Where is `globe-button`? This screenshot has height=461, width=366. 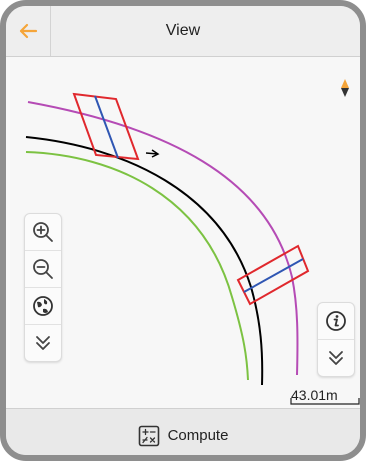 globe-button is located at coordinates (43, 305).